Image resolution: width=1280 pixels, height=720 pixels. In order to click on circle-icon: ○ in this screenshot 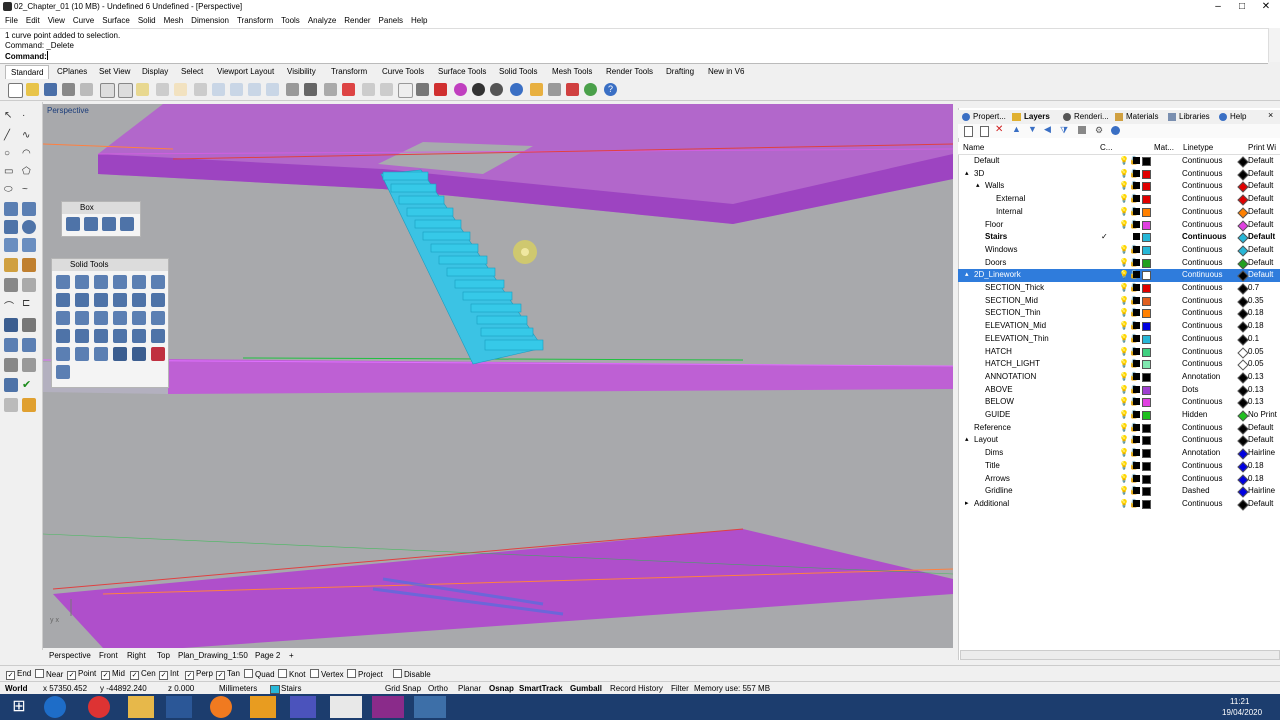, I will do `click(11, 155)`.